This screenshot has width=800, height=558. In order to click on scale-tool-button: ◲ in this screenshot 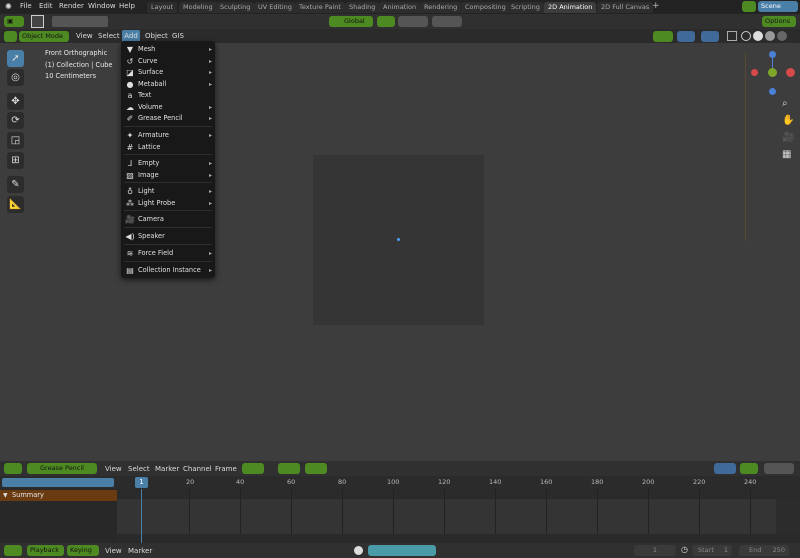, I will do `click(15, 140)`.